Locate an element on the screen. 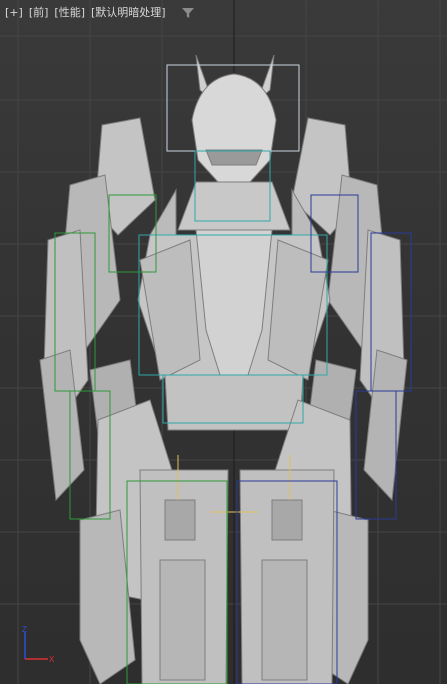  axis-z-label: Z is located at coordinates (24, 629).